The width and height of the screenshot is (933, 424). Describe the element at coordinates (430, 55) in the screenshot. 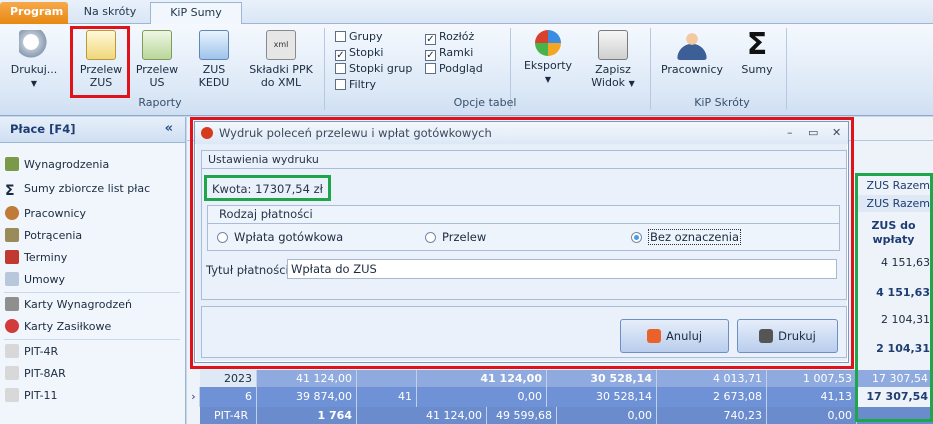

I see `checkmark-icon: ✓` at that location.